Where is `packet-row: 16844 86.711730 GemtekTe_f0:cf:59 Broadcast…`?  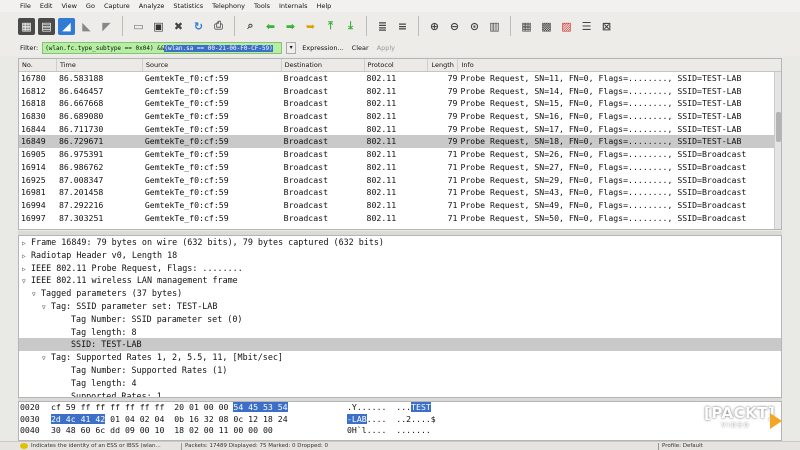
packet-row: 16844 86.711730 GemtekTe_f0:cf:59 Broadcast… is located at coordinates (400, 129).